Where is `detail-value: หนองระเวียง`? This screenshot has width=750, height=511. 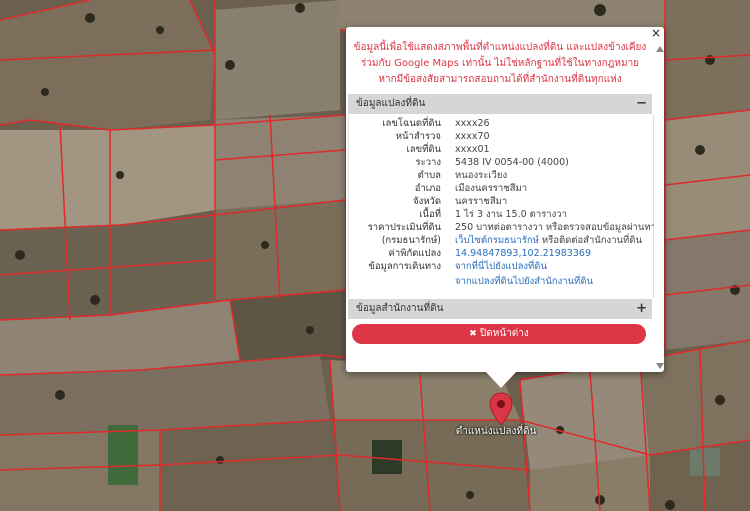 detail-value: หนองระเวียง is located at coordinates (481, 175).